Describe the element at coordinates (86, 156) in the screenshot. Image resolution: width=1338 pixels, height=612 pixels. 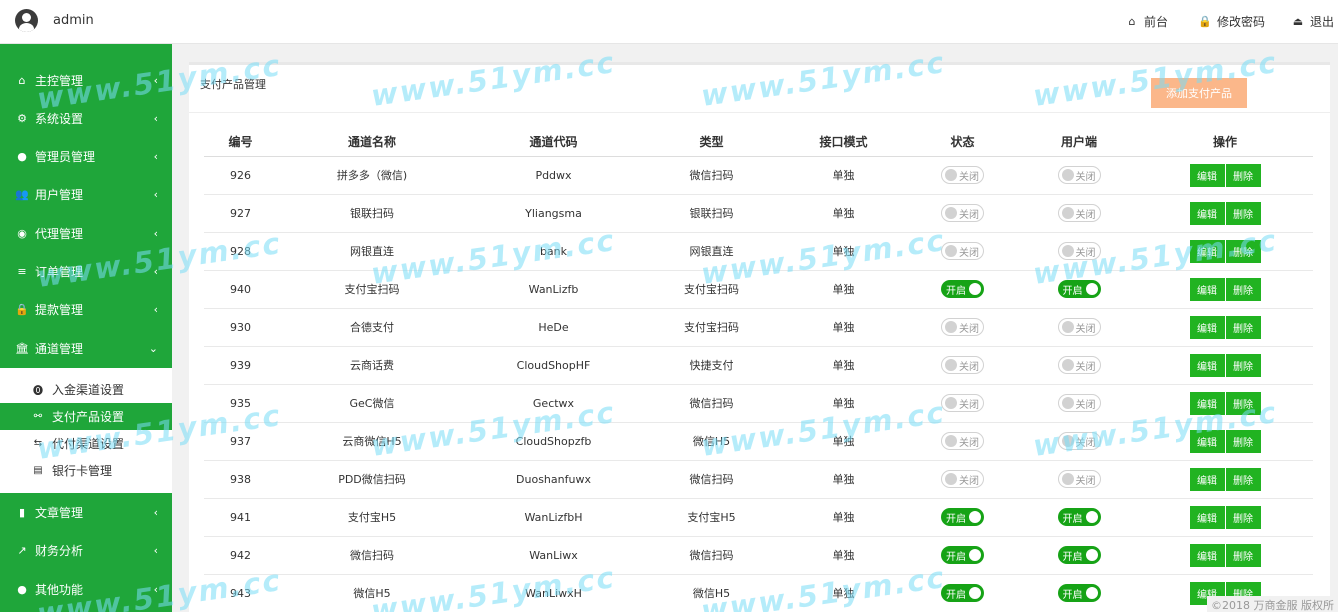
I see `sidebar-item-admin-management: ● 管理员管理 ‹` at that location.